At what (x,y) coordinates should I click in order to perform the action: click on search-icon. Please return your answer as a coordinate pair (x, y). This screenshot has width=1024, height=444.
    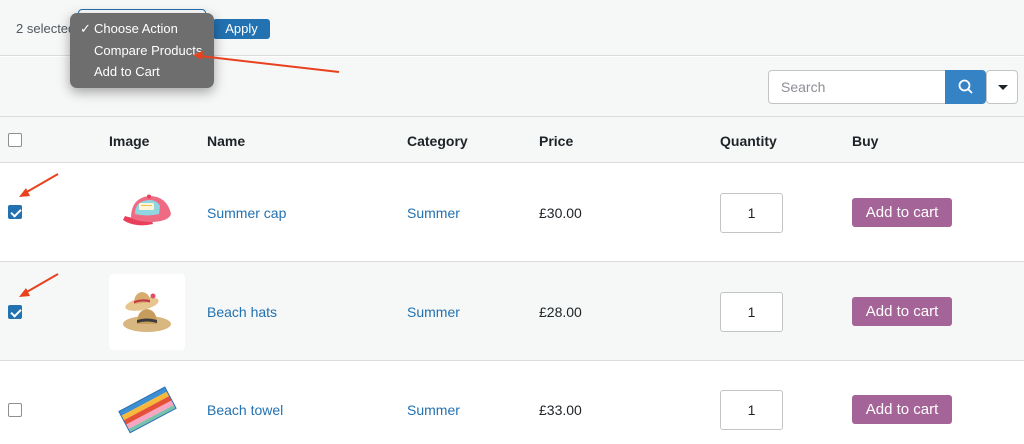
    Looking at the image, I should click on (965, 86).